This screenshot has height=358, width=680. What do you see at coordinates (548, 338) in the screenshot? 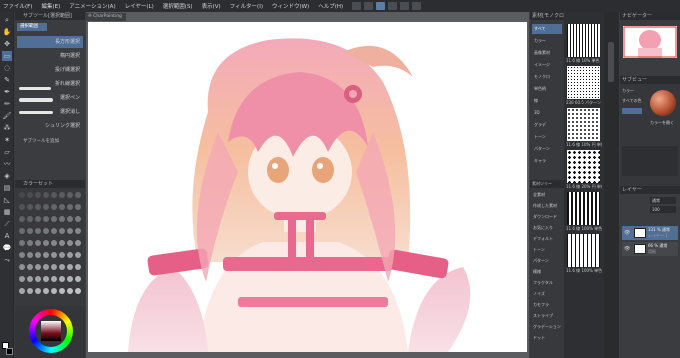
I see `material-tree-item: ドット` at bounding box center [548, 338].